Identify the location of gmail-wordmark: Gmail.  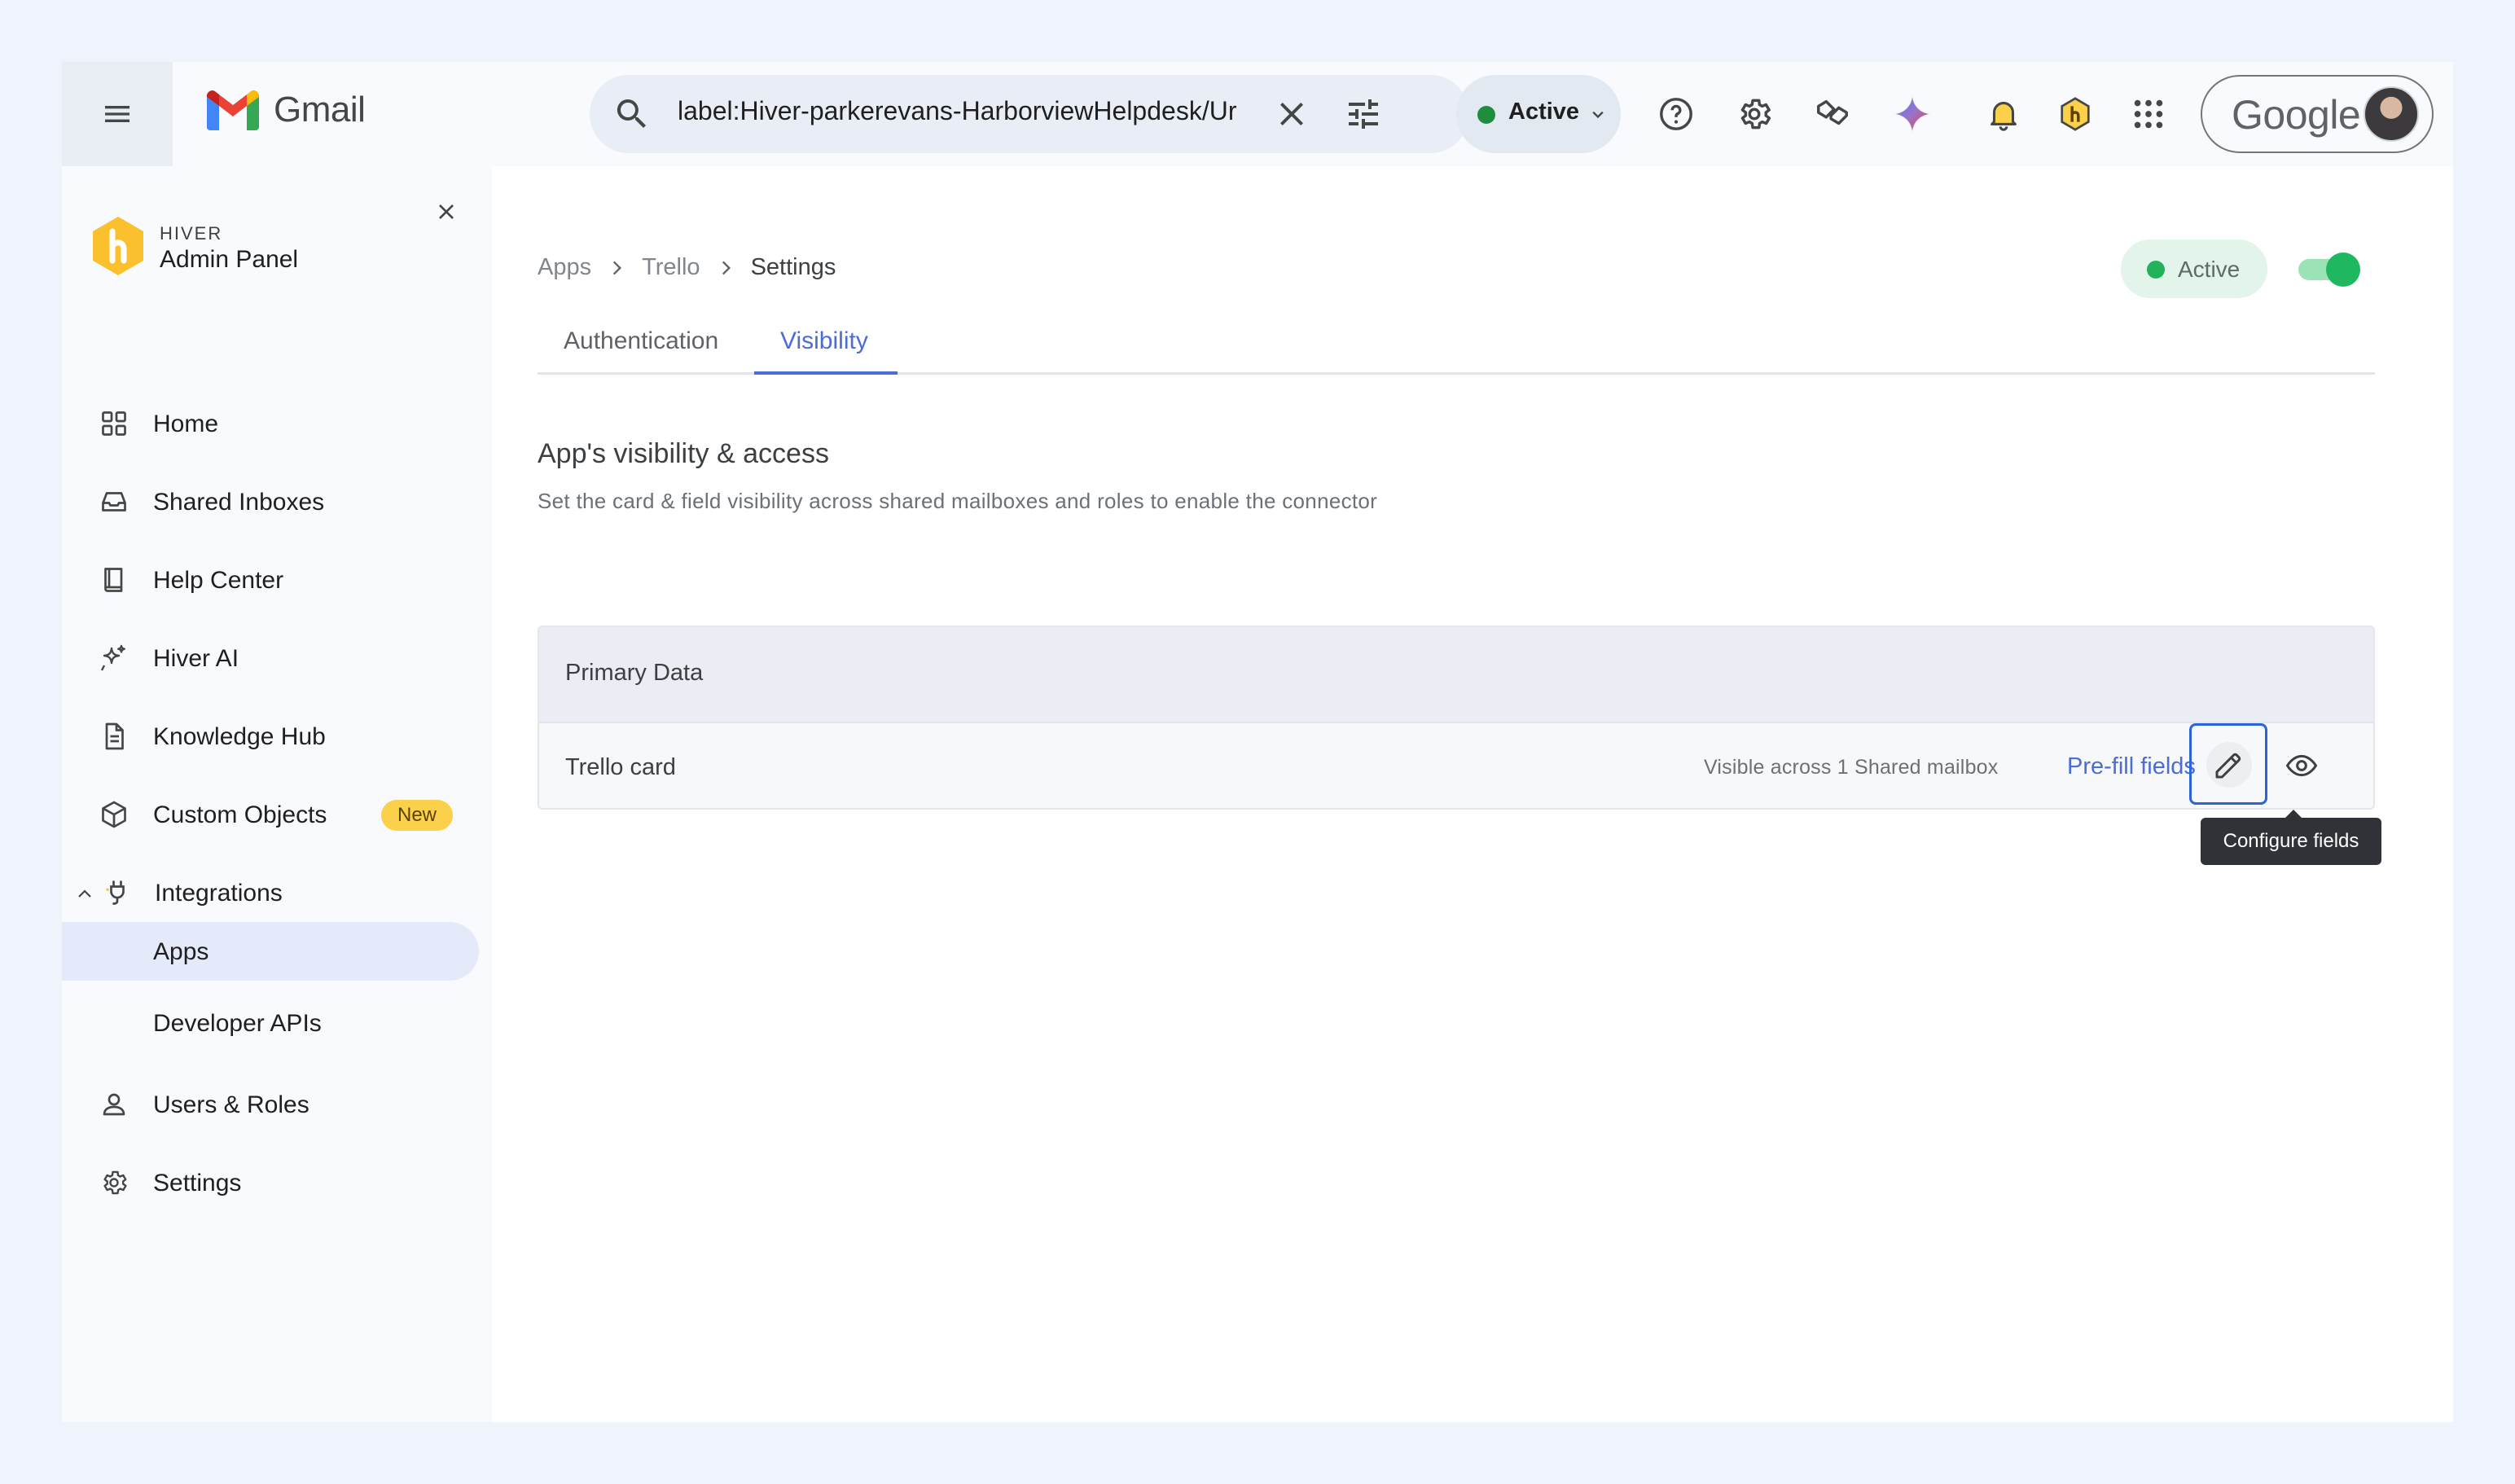
(320, 110).